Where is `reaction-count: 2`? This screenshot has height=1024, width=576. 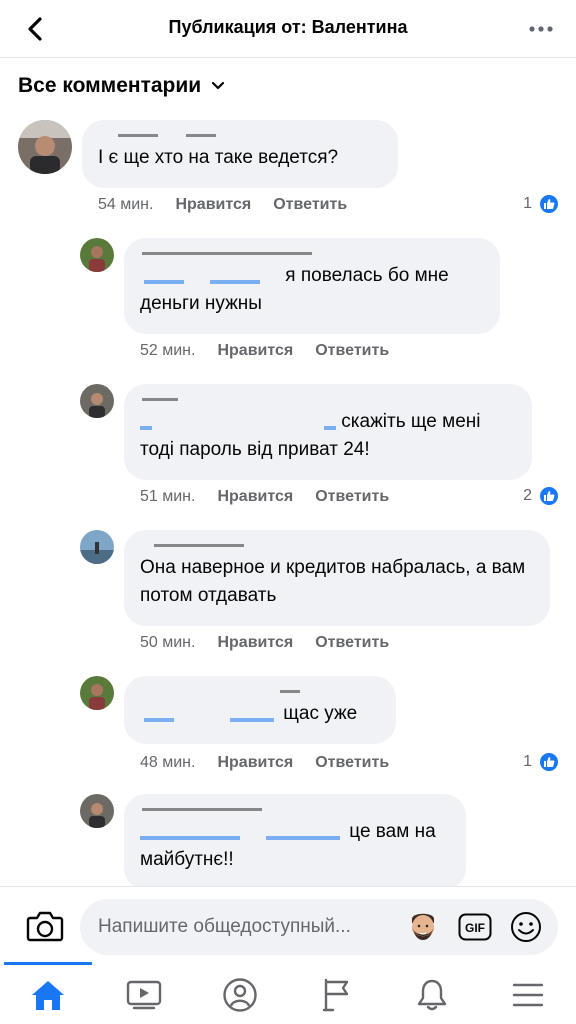
reaction-count: 2 is located at coordinates (541, 496).